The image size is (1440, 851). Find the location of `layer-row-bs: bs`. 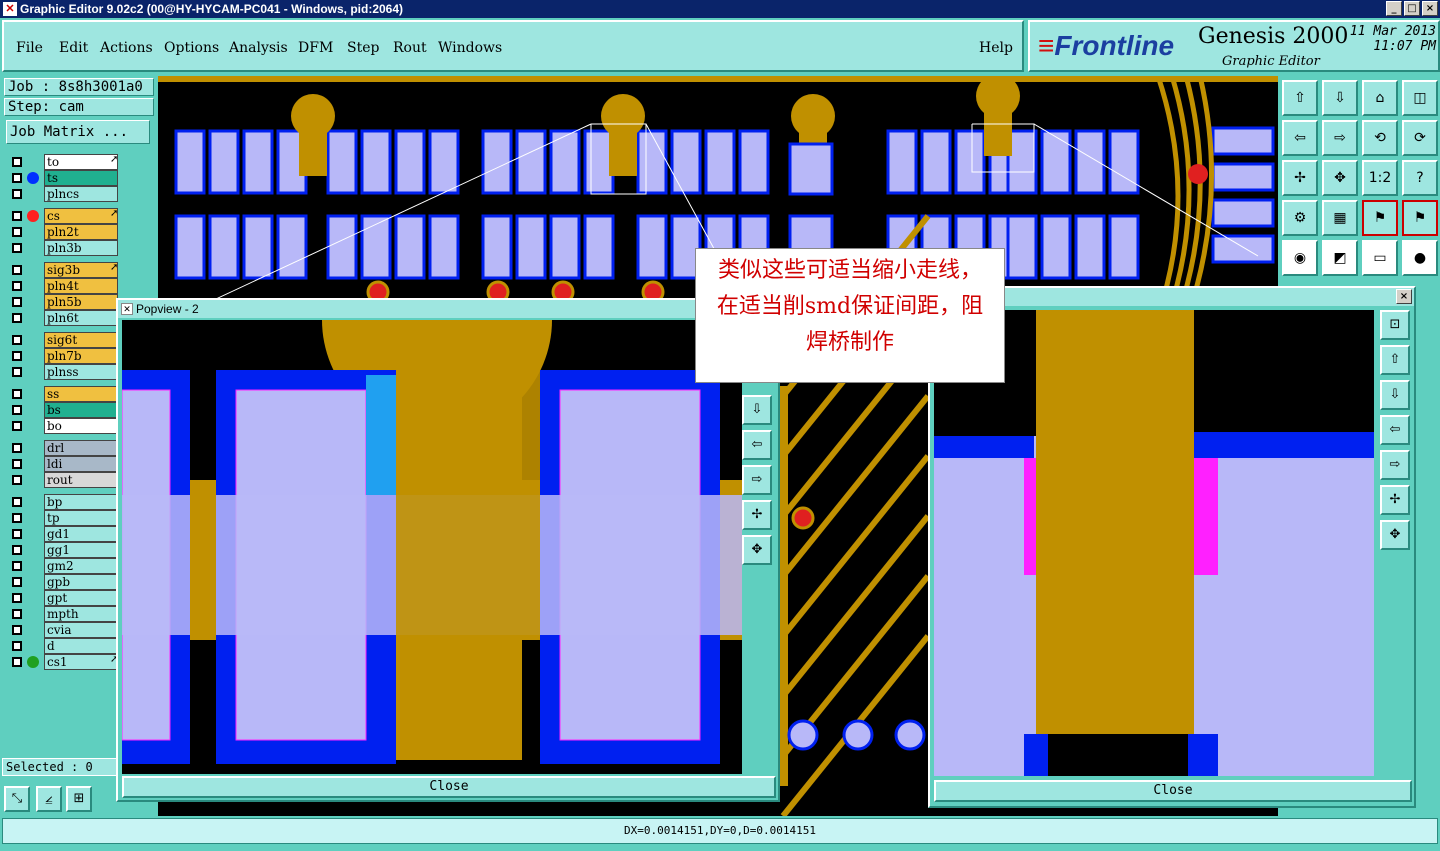

layer-row-bs: bs is located at coordinates (65, 410).